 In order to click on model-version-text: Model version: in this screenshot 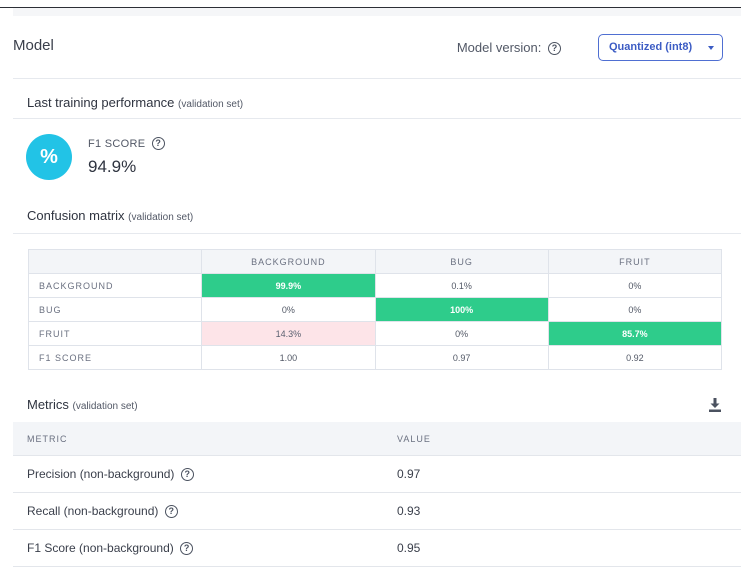, I will do `click(499, 47)`.